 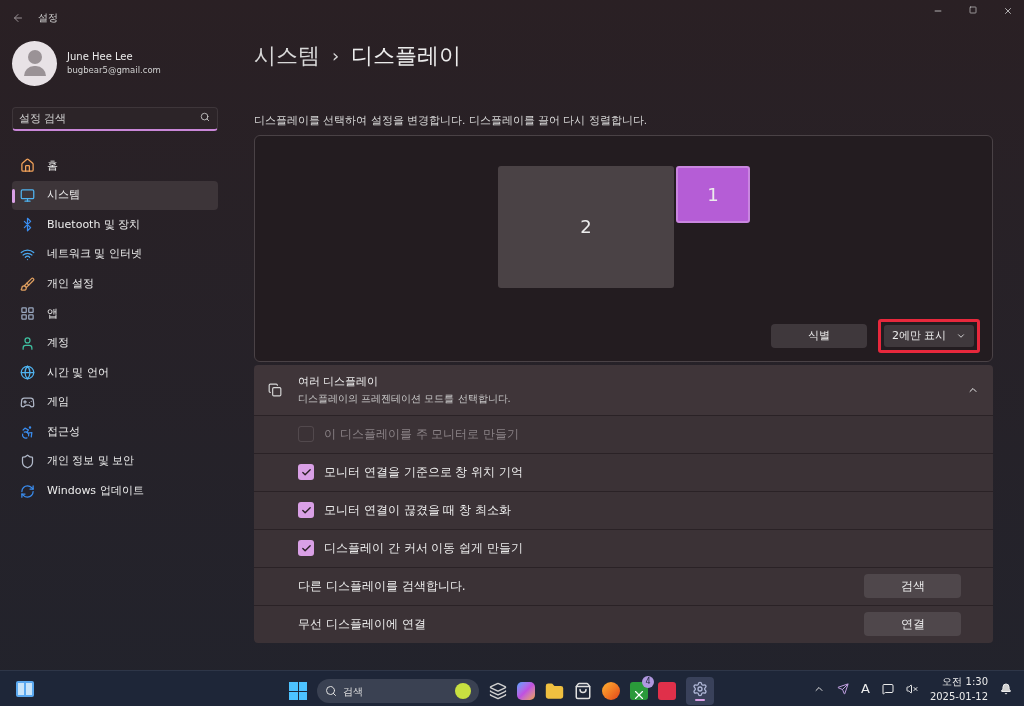 I want to click on setting-label: 다른 디스플레이를 검색합니다., so click(x=382, y=587).